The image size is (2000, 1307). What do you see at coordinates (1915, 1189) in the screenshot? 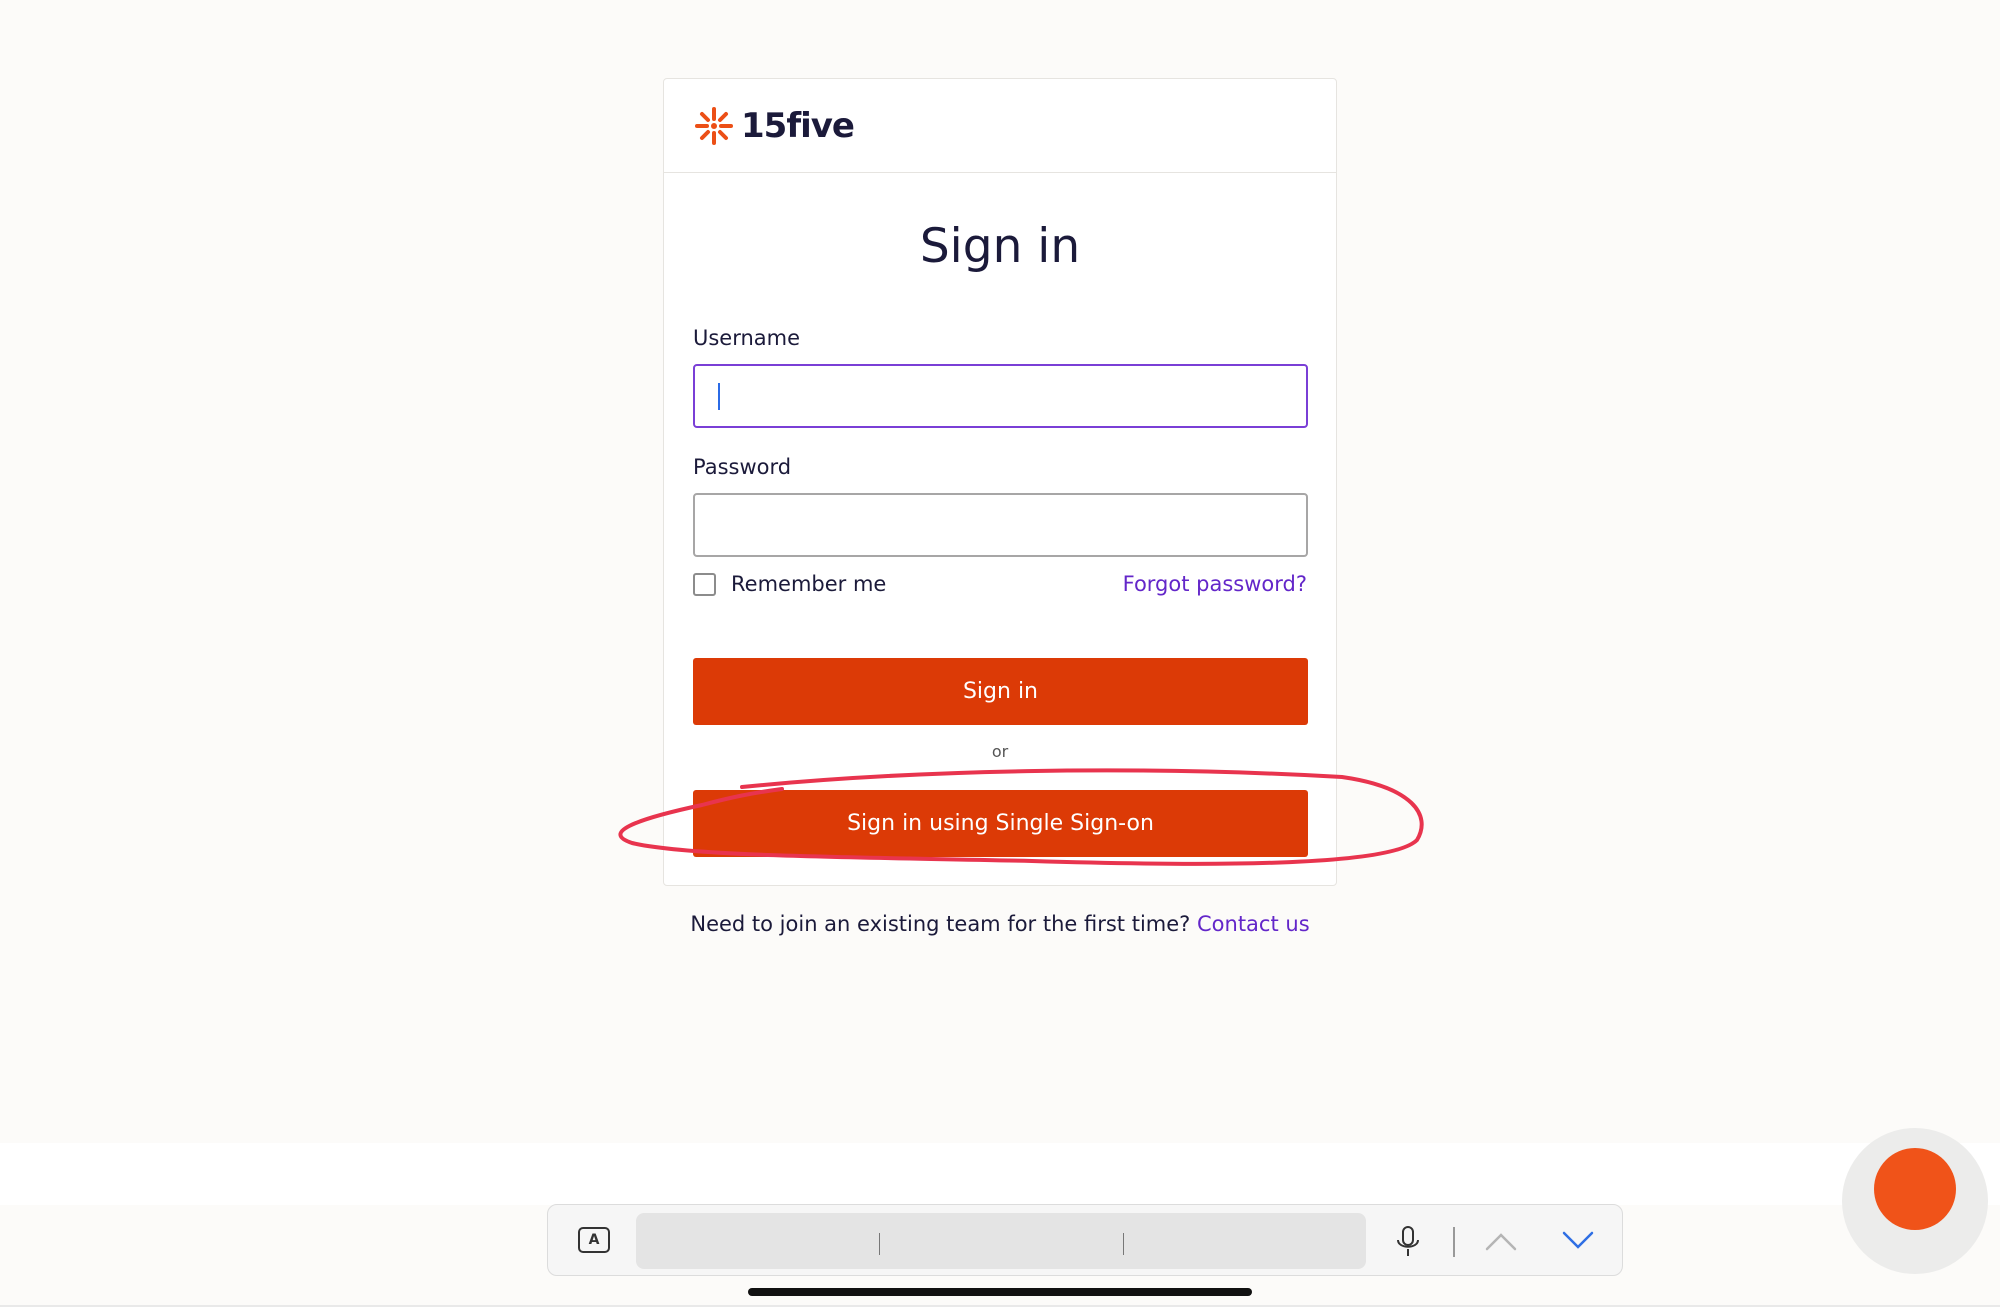
I see `chat-icon` at bounding box center [1915, 1189].